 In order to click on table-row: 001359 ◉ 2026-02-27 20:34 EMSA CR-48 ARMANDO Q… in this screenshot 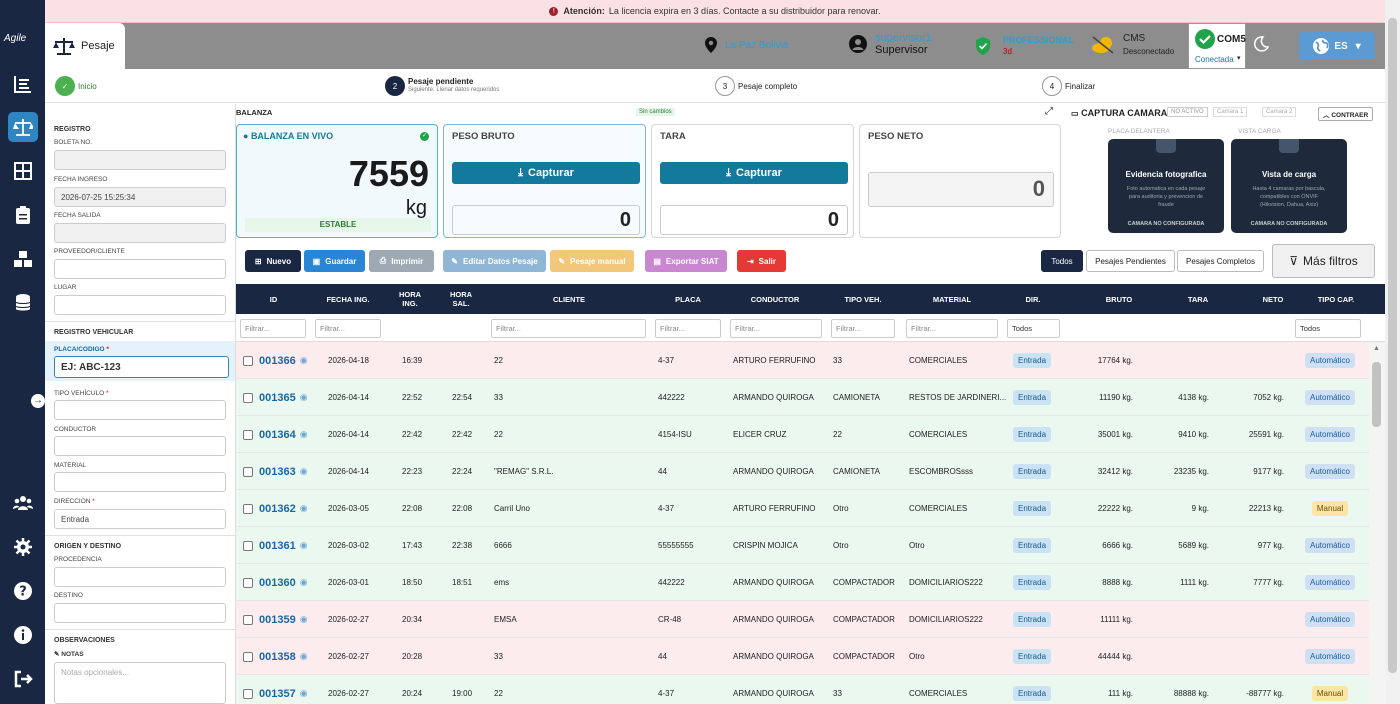, I will do `click(802, 619)`.